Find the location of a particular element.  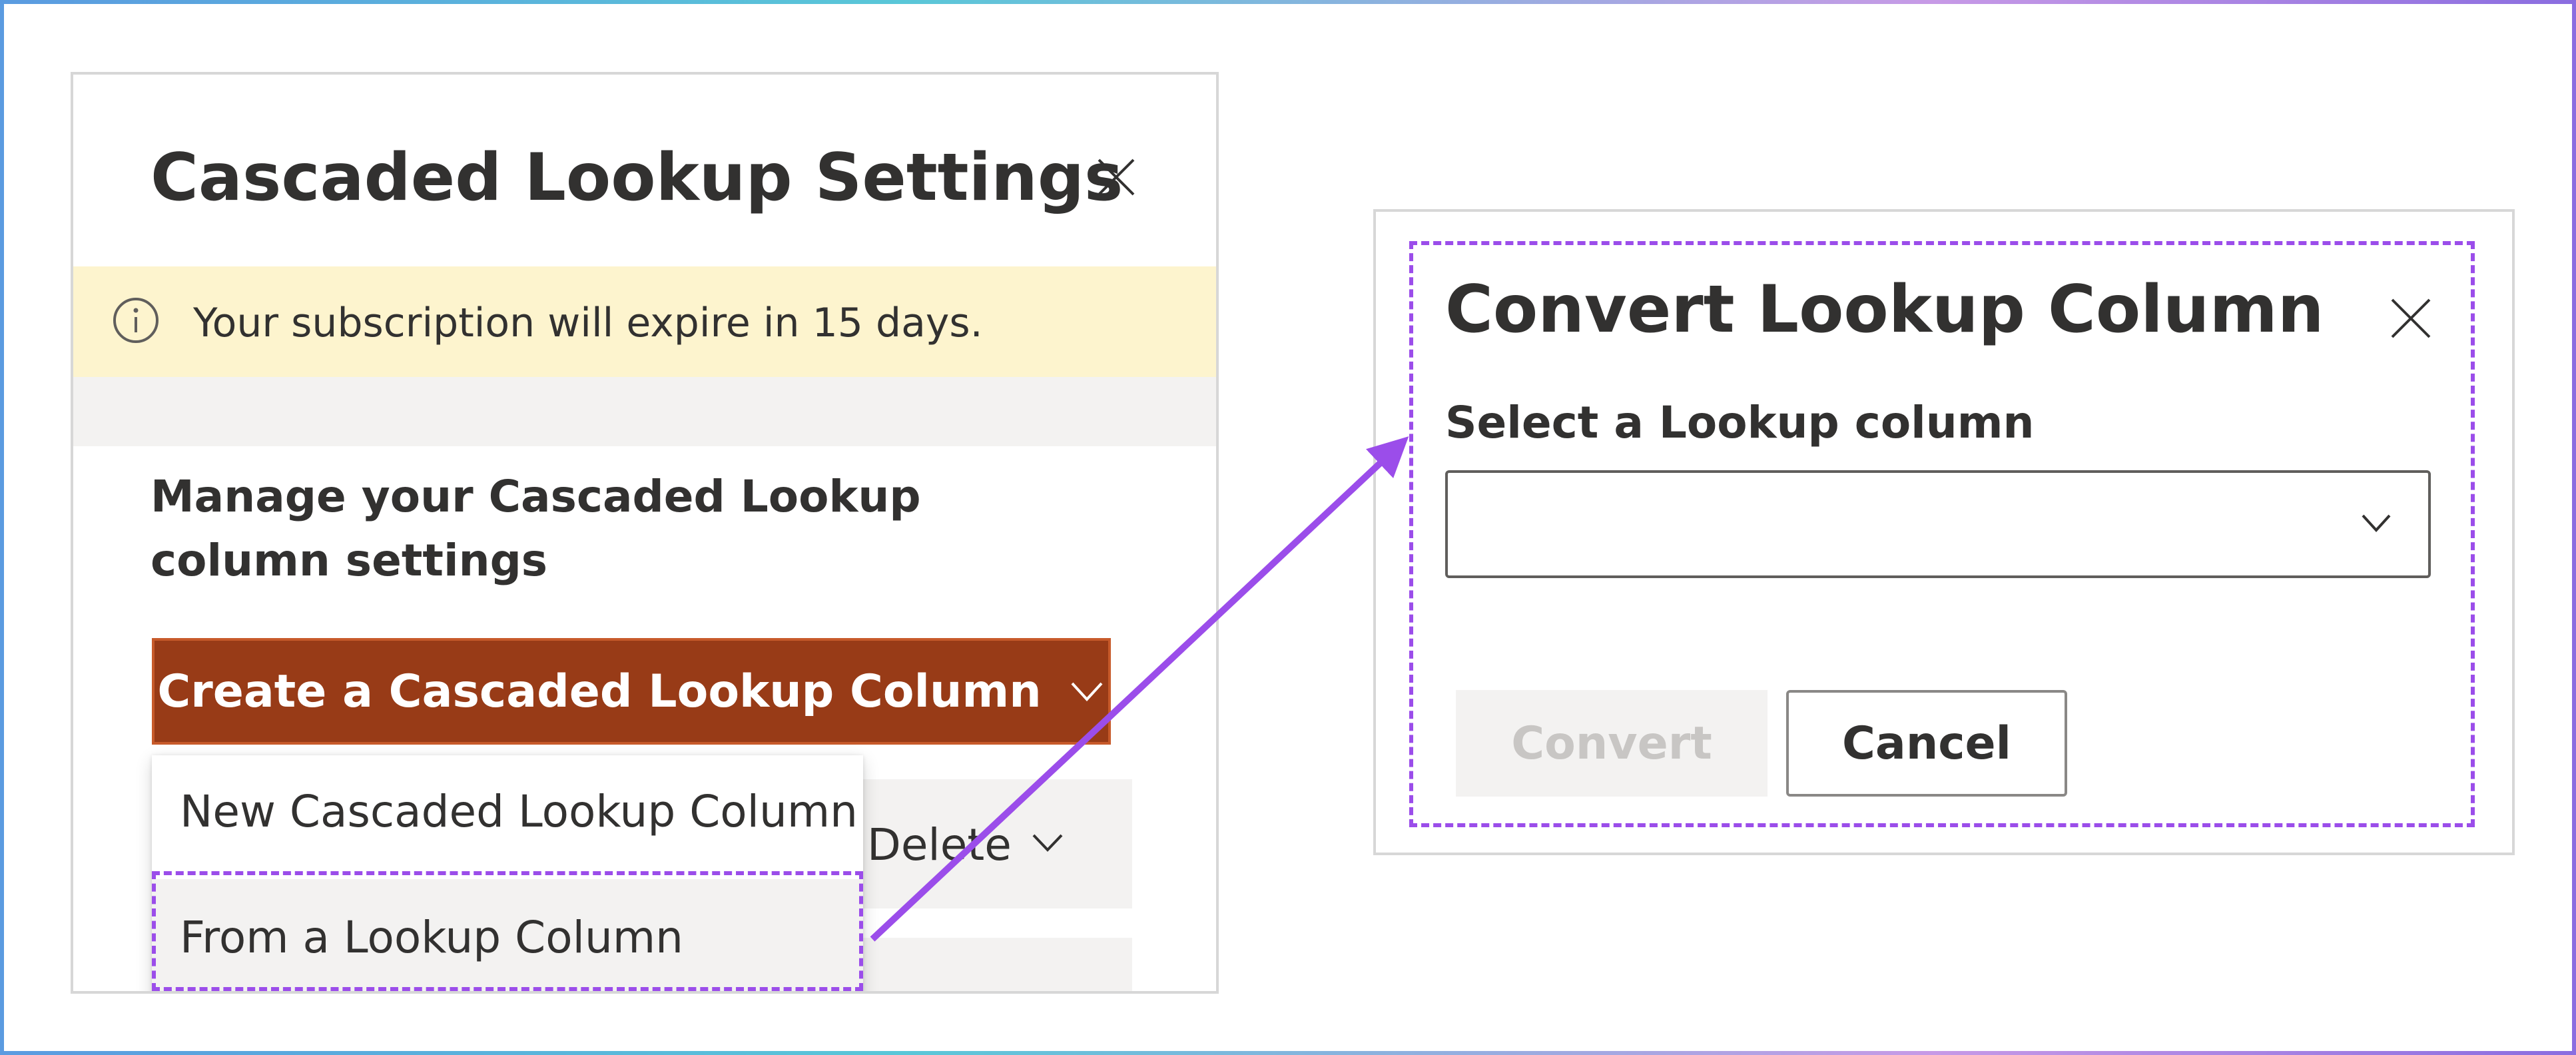

cancel-button: Cancel is located at coordinates (1926, 743).